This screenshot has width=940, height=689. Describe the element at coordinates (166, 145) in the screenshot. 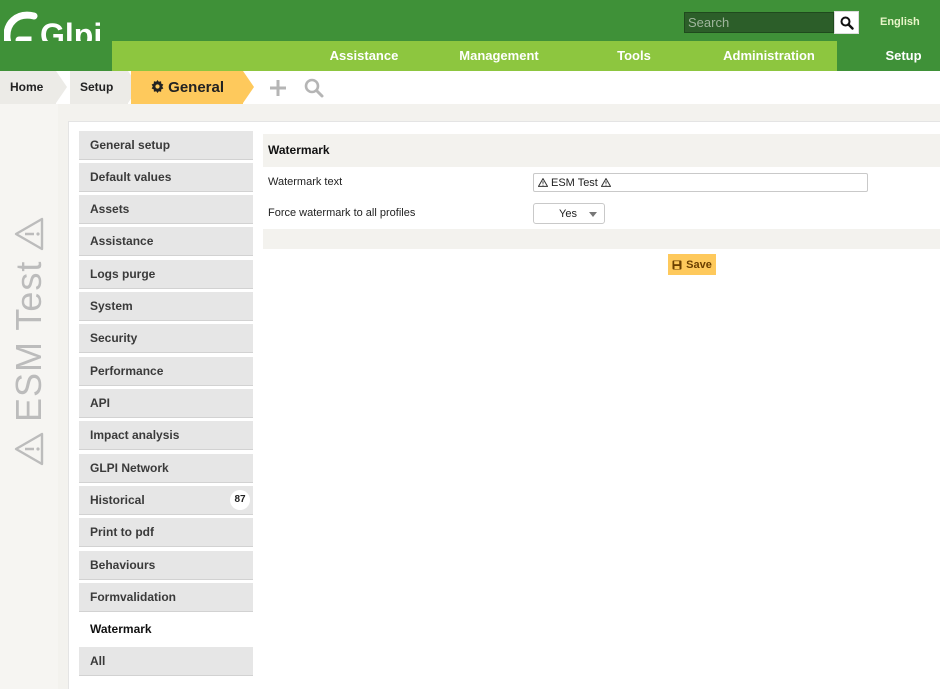

I see `tab-general-setup: General setup` at that location.